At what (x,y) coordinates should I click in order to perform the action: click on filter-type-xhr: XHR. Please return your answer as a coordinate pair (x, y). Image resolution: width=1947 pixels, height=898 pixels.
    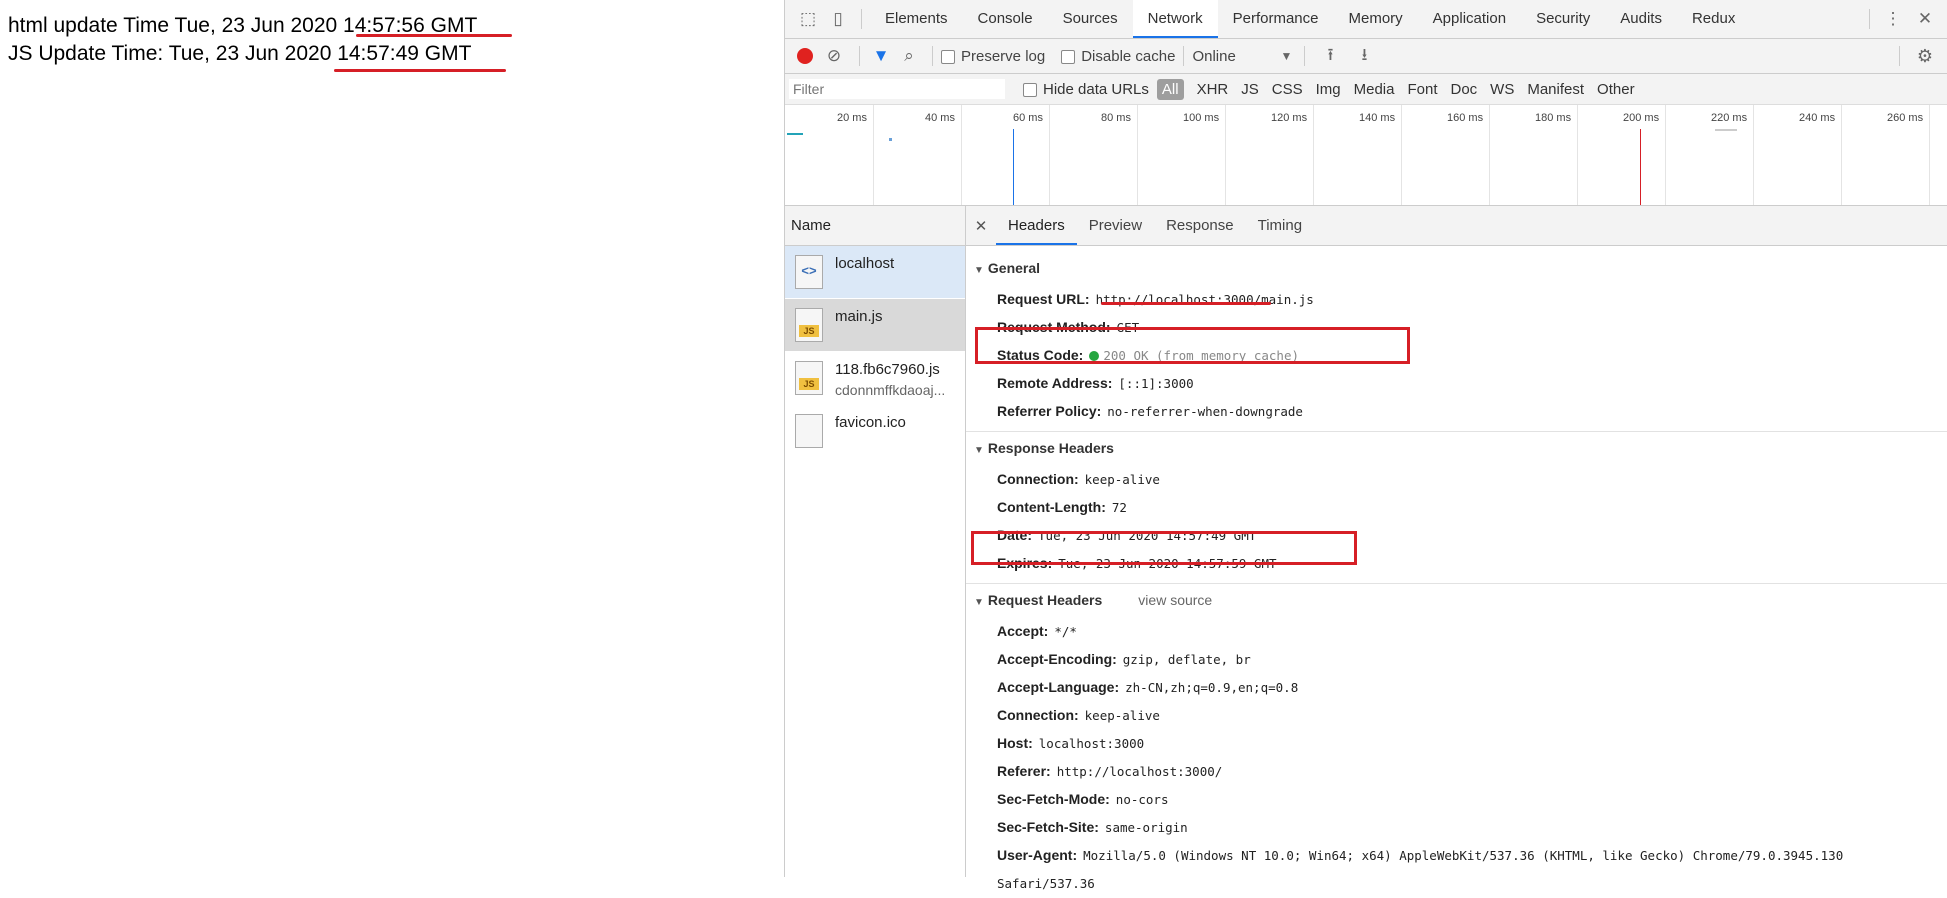
    Looking at the image, I should click on (1213, 89).